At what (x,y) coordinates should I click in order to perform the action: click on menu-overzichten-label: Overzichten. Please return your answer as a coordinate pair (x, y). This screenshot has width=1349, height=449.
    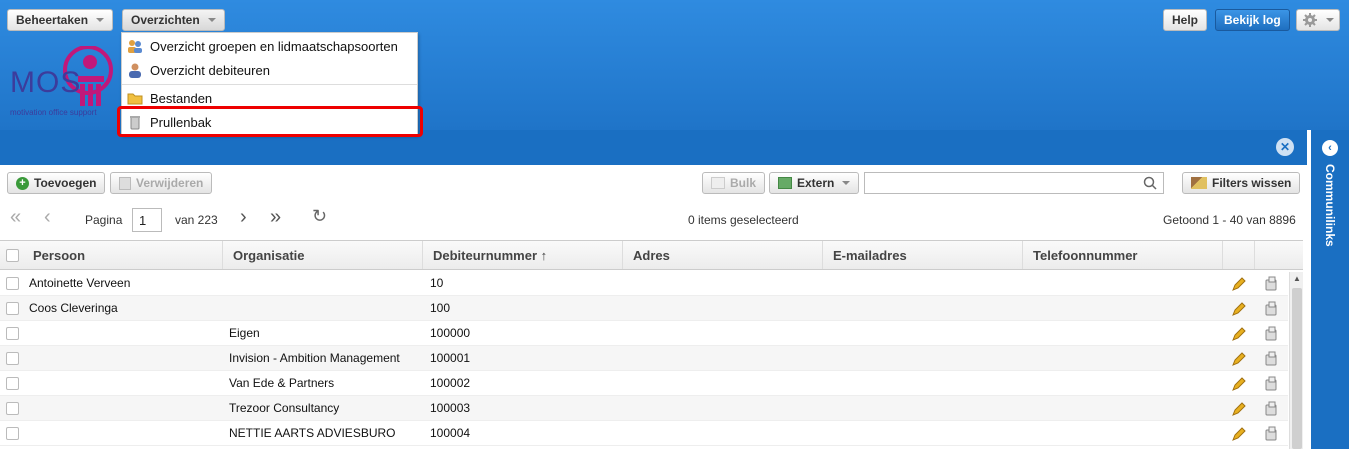
    Looking at the image, I should click on (165, 20).